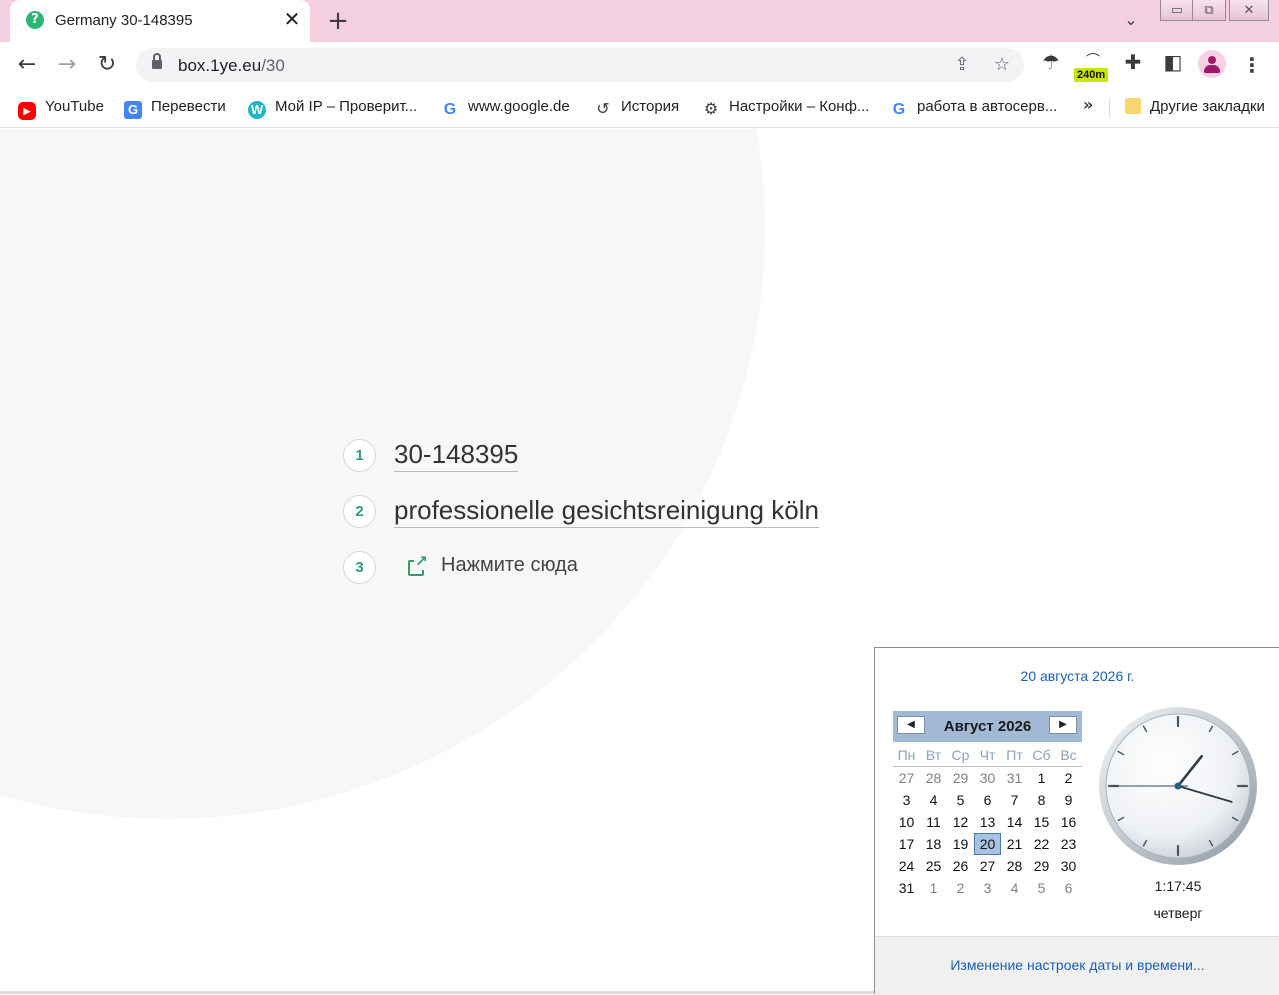 The height and width of the screenshot is (995, 1279). What do you see at coordinates (509, 565) in the screenshot?
I see `click-here-label: Нажмите сюда` at bounding box center [509, 565].